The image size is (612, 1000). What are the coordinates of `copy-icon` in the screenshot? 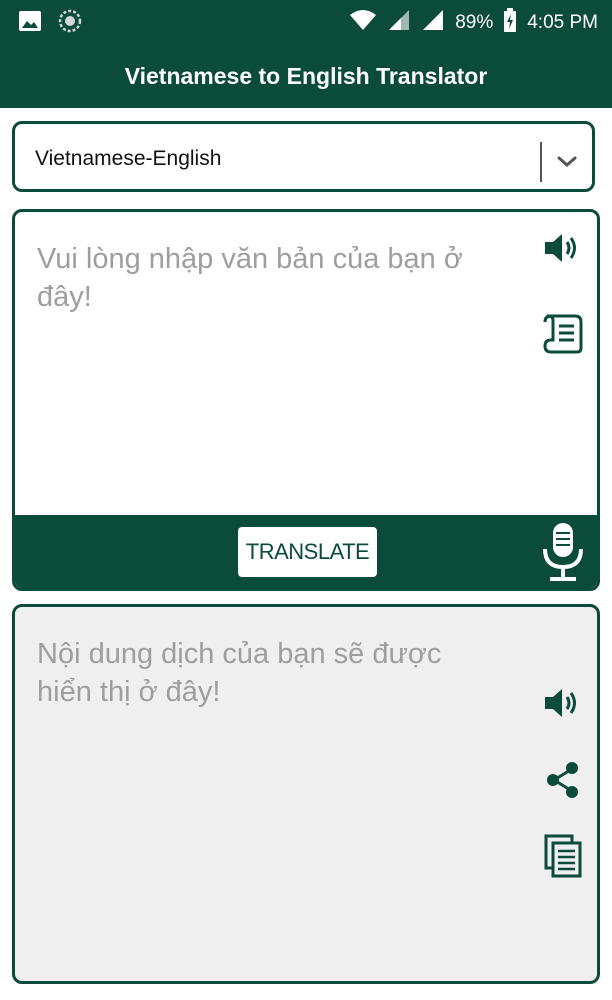 It's located at (563, 858).